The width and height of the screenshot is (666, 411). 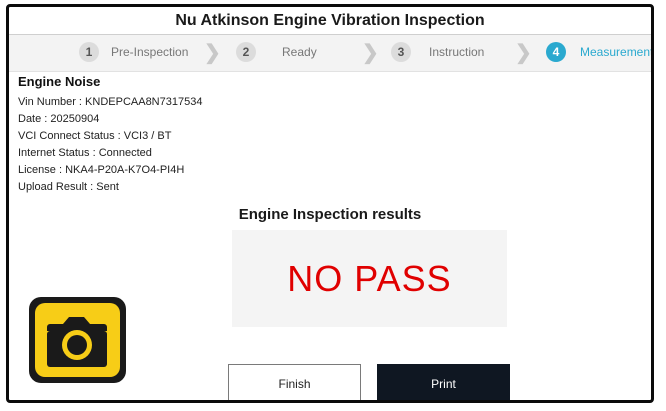 I want to click on print-button: Print, so click(x=443, y=382).